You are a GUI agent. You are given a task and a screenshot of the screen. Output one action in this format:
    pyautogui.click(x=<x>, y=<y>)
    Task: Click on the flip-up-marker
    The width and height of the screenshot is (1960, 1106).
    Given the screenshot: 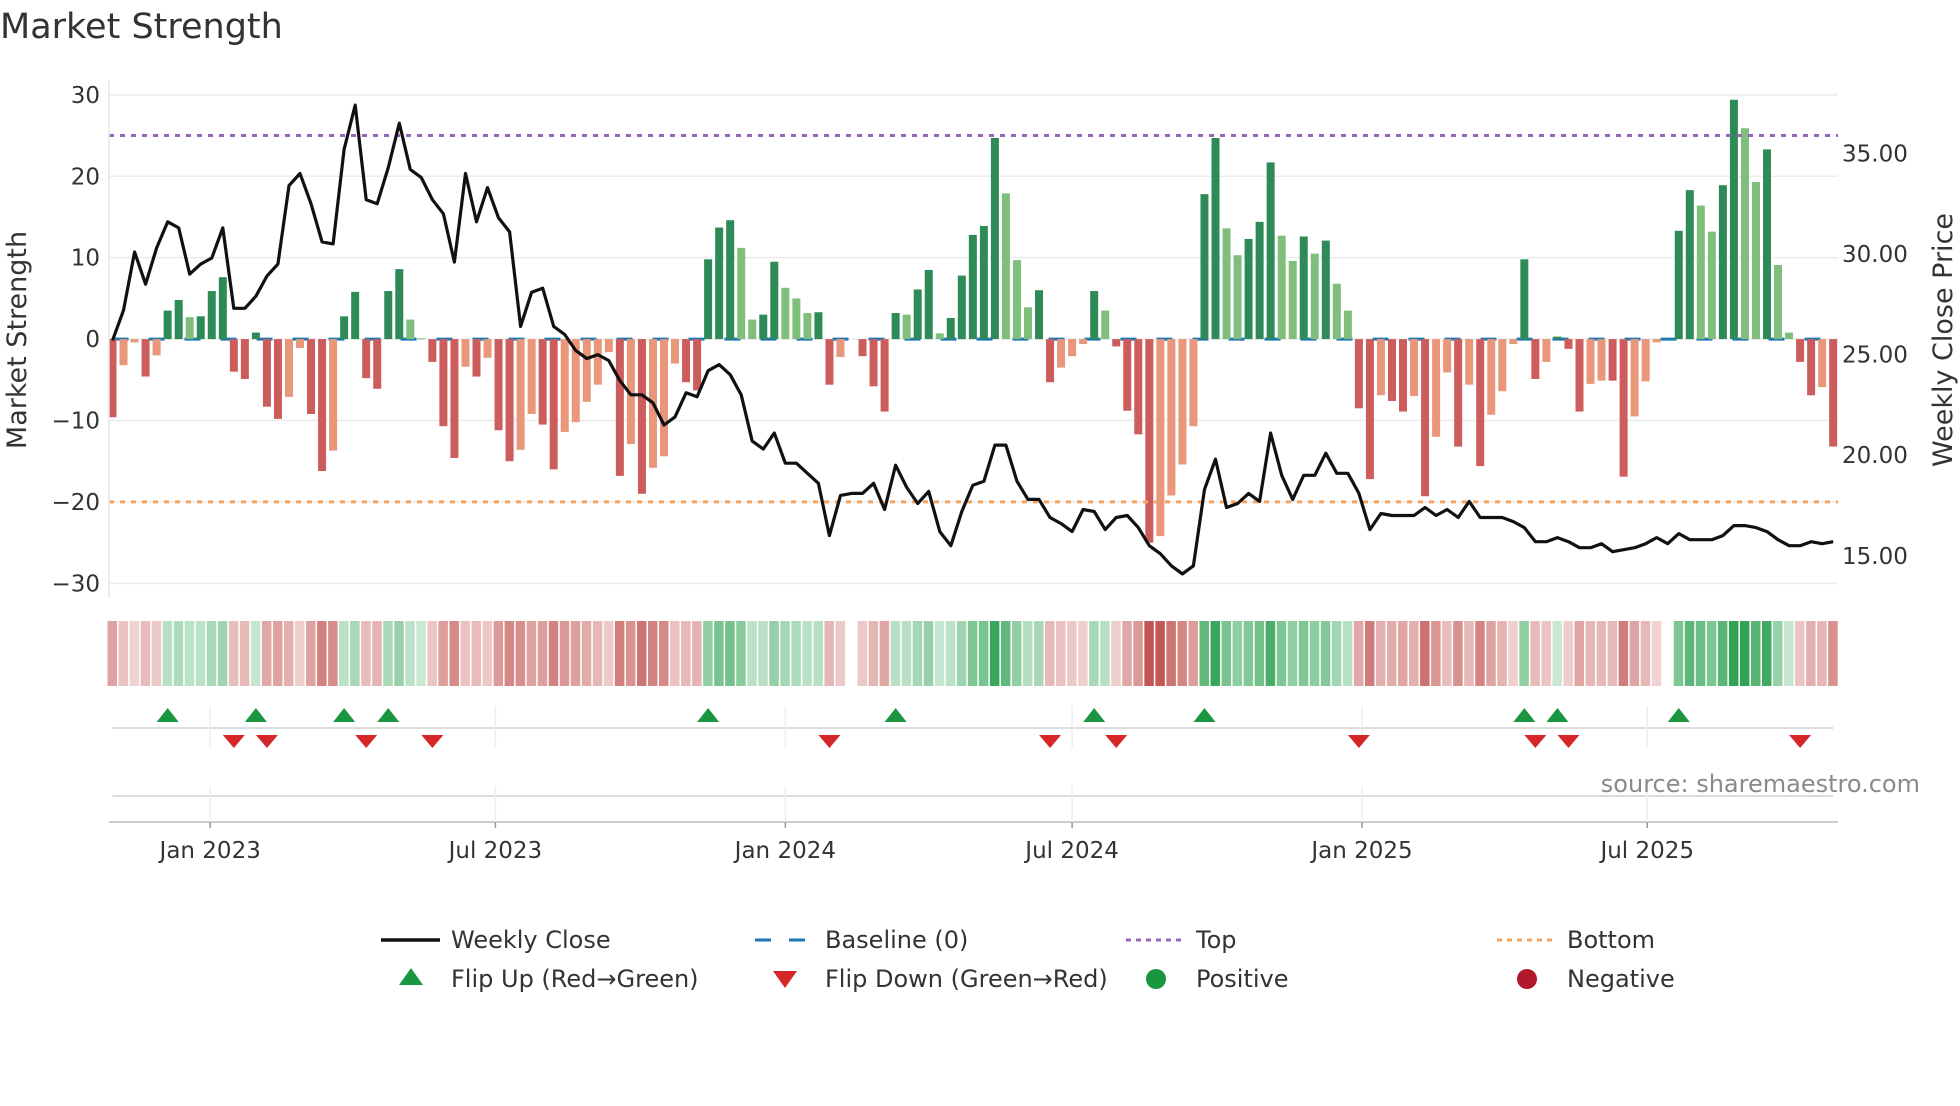 What is the action you would take?
    pyautogui.click(x=1557, y=715)
    